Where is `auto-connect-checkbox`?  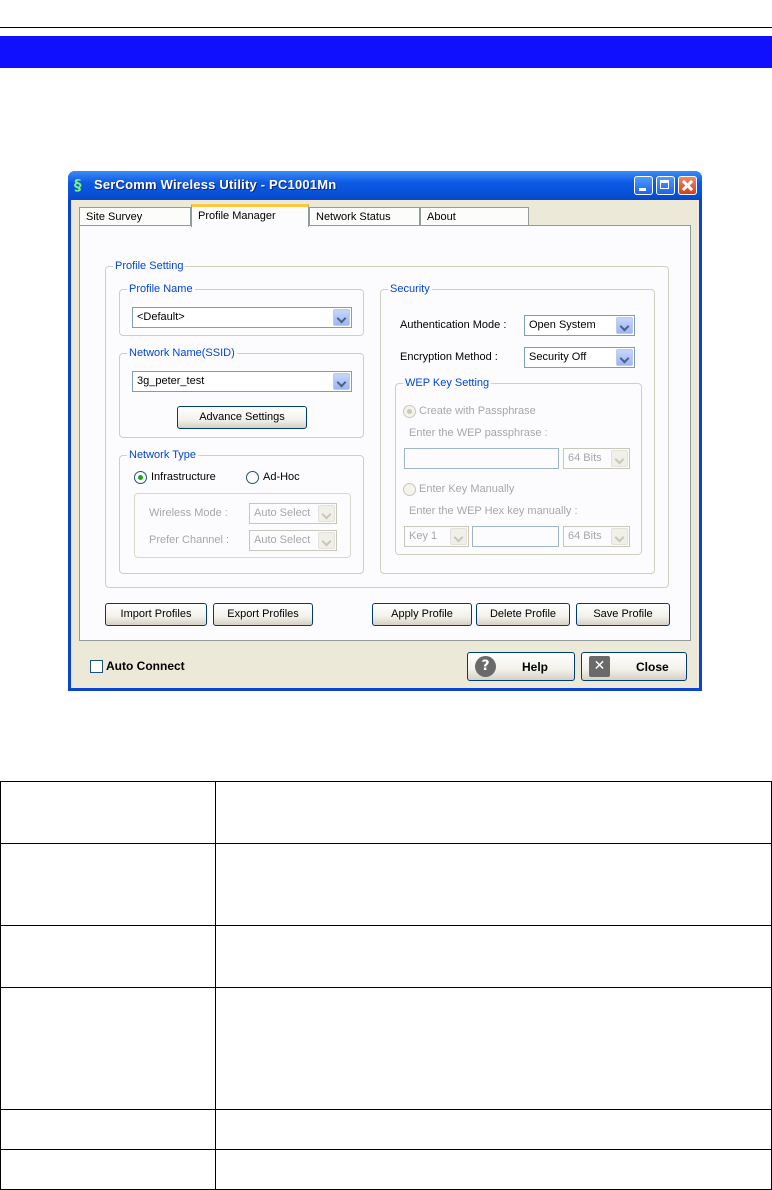 auto-connect-checkbox is located at coordinates (96, 666).